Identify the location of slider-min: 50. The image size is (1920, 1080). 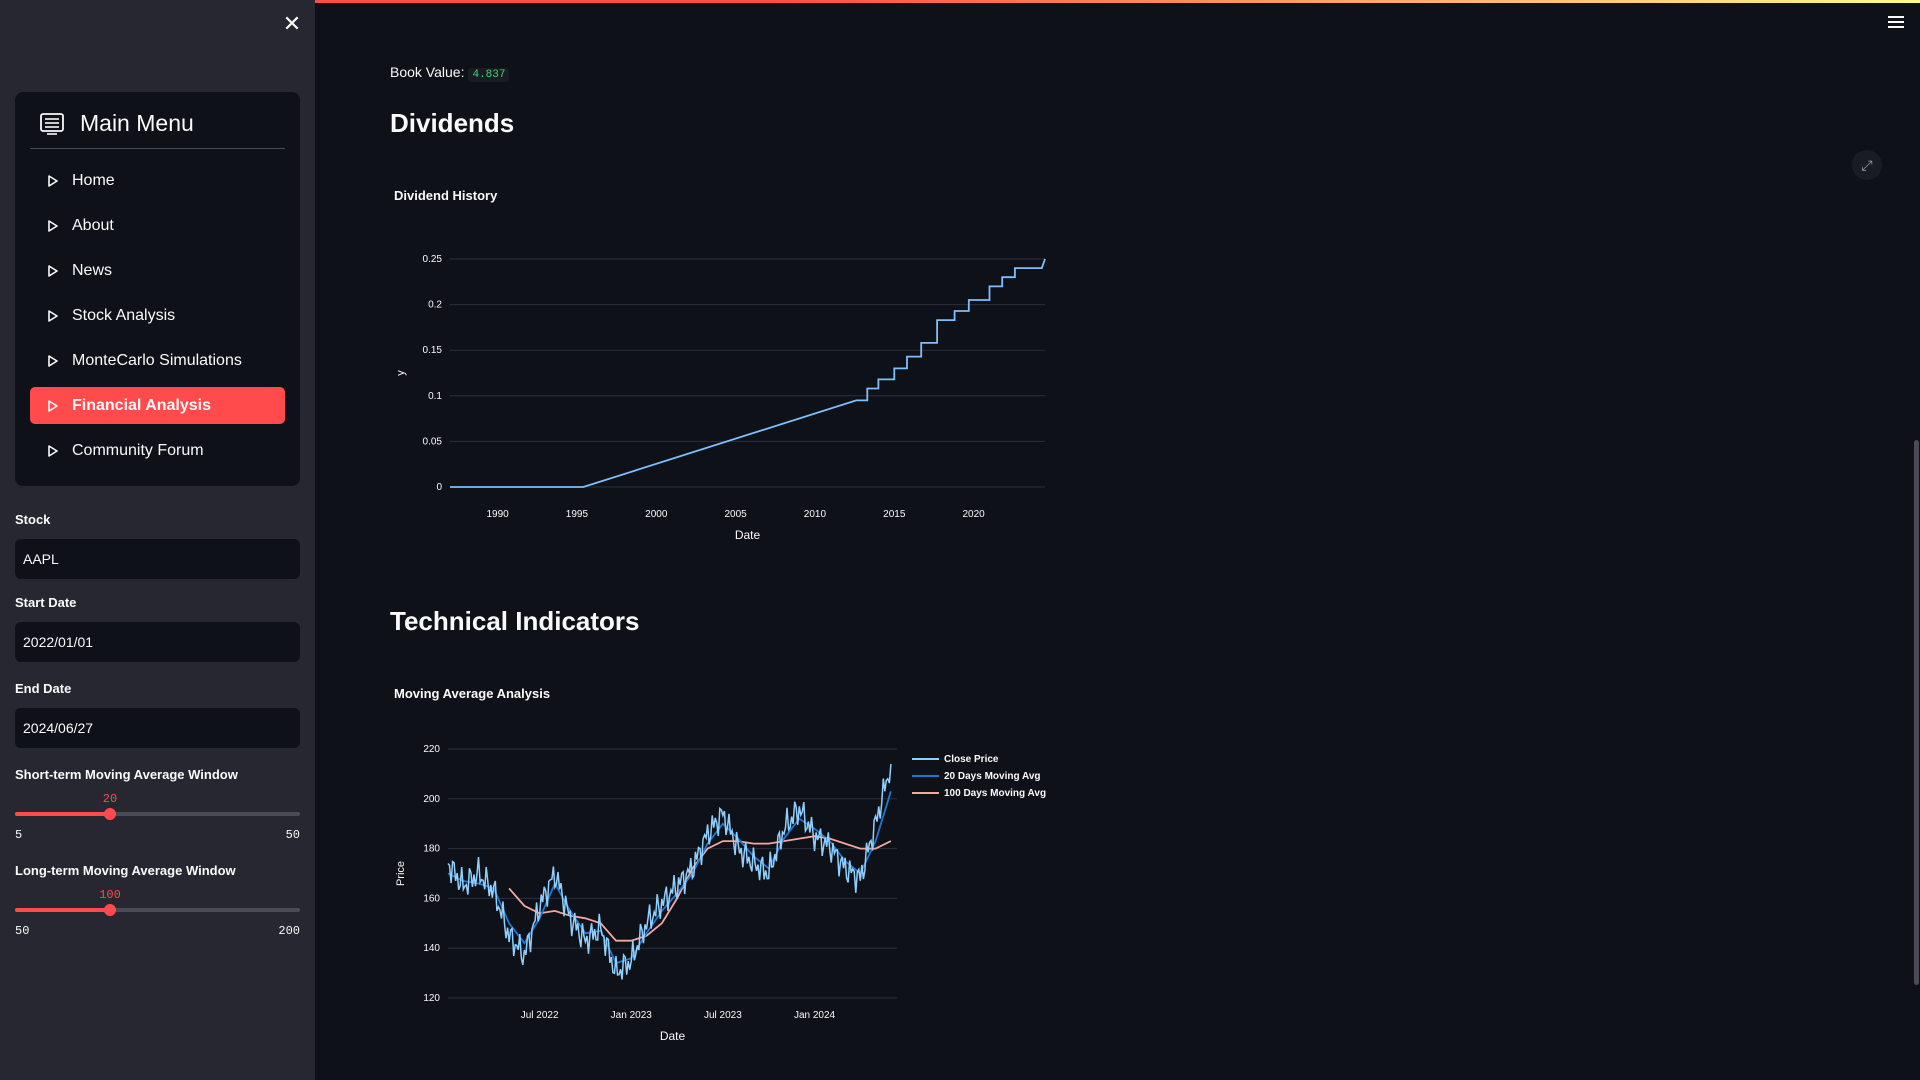
(22, 931).